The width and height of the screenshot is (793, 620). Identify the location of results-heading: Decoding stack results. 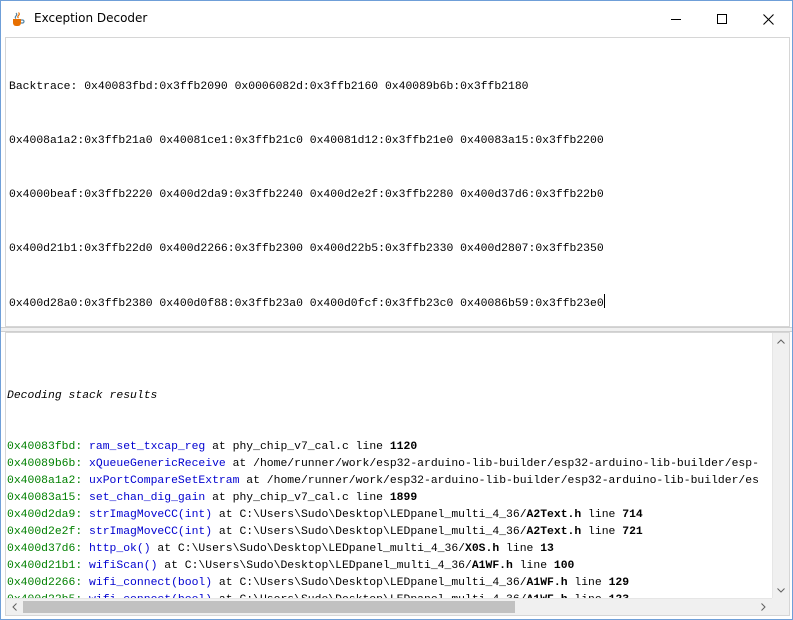
(82, 396).